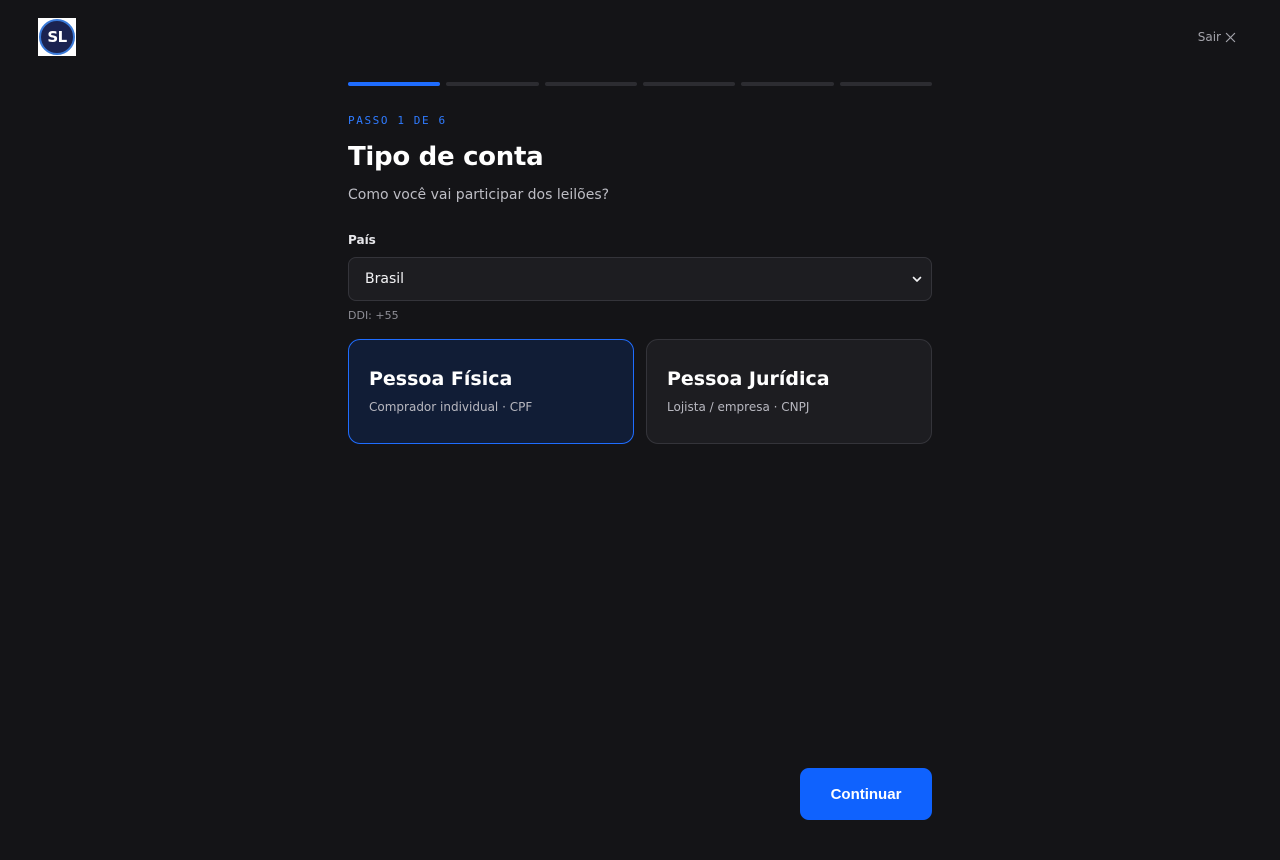 Image resolution: width=1280 pixels, height=860 pixels. Describe the element at coordinates (917, 279) in the screenshot. I see `chevron-down-icon` at that location.